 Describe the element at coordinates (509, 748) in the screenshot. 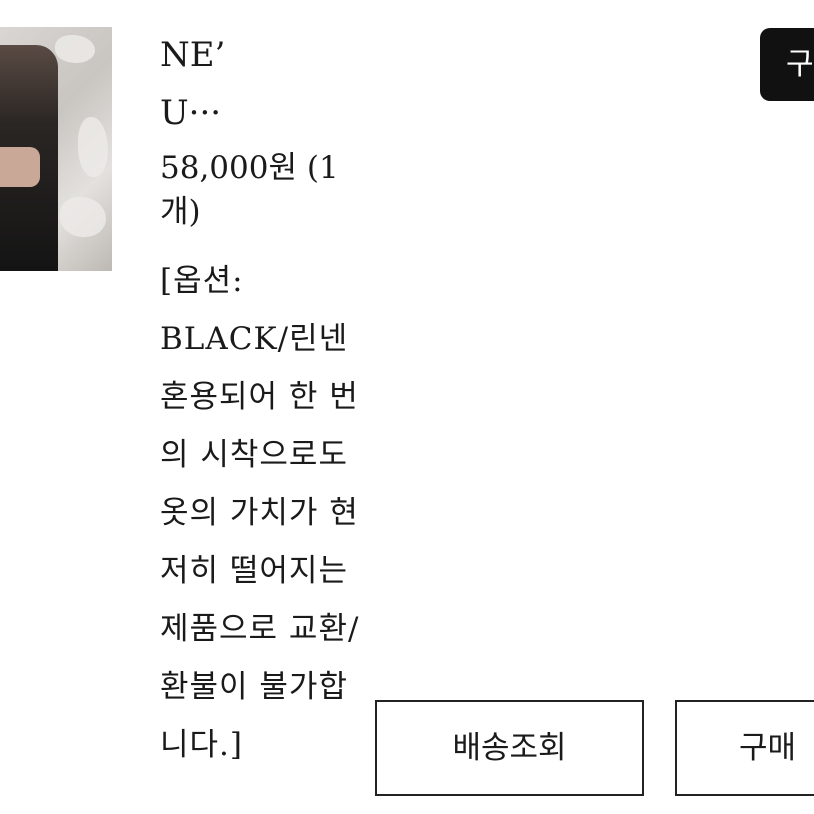

I see `track-delivery-button: 배송조회` at that location.